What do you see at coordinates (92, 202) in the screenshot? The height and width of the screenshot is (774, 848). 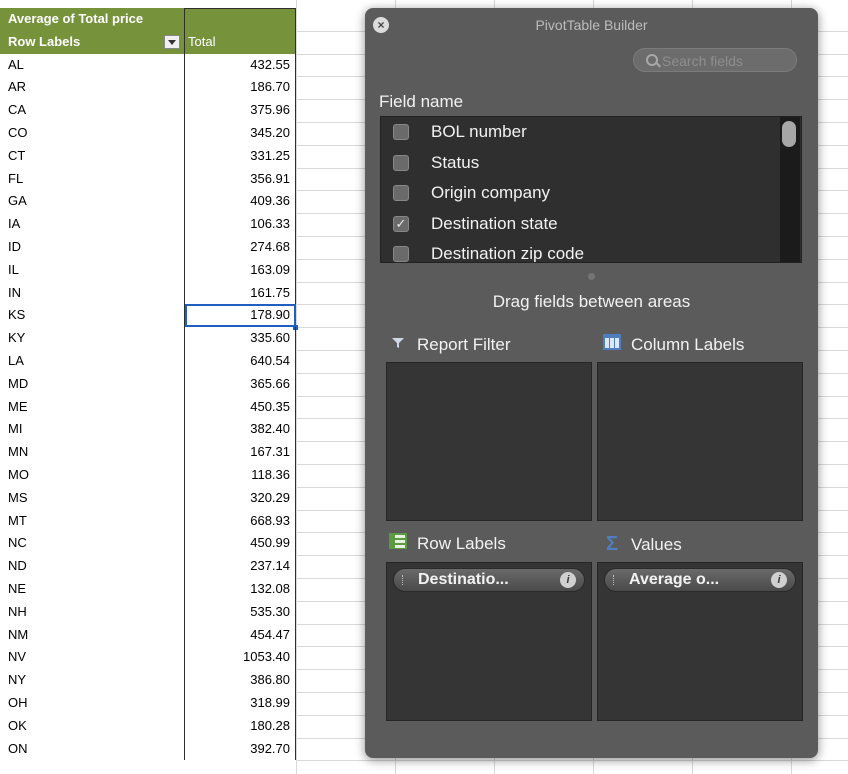 I see `row-label-cell: GA` at bounding box center [92, 202].